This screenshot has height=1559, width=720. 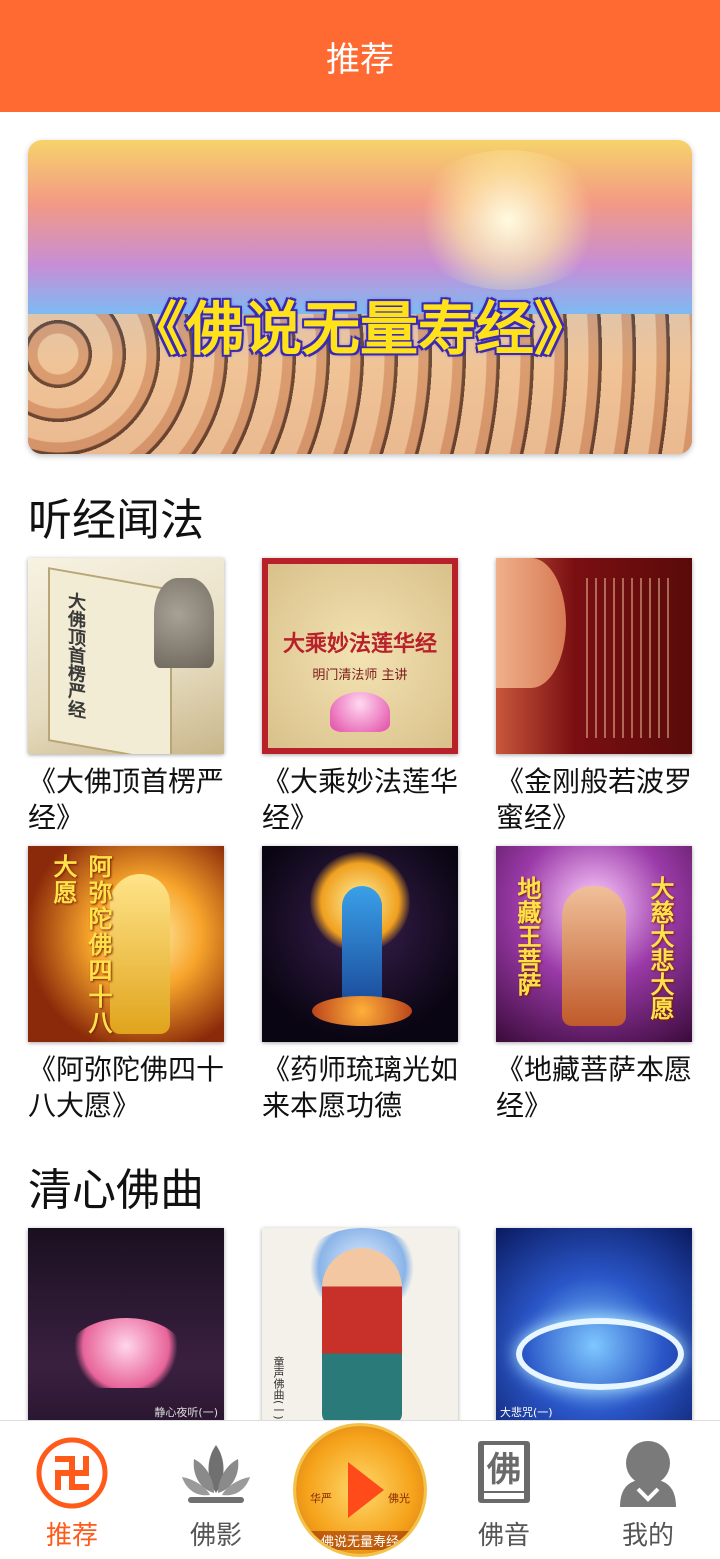 I want to click on sutra-thumbnail: 大乘妙法莲华经 明门清法师 主讲, so click(x=360, y=656).